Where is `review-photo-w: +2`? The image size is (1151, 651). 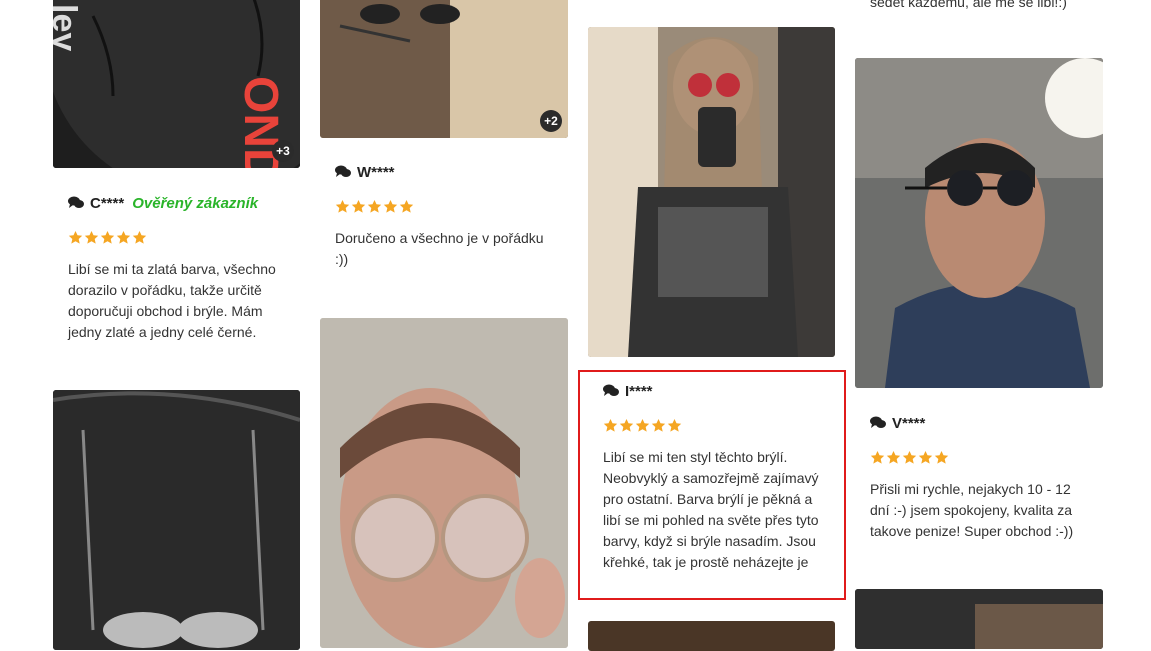 review-photo-w: +2 is located at coordinates (444, 69).